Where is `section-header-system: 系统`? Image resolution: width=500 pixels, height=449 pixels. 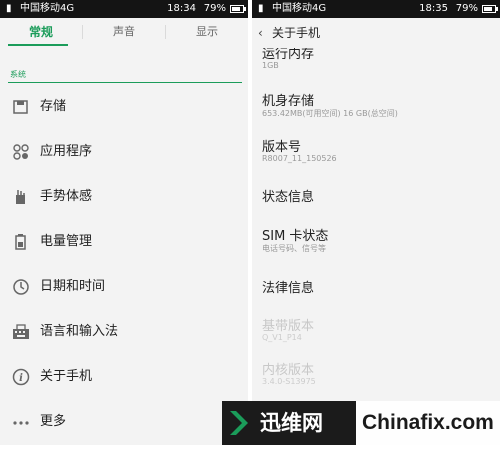 section-header-system: 系统 is located at coordinates (18, 74).